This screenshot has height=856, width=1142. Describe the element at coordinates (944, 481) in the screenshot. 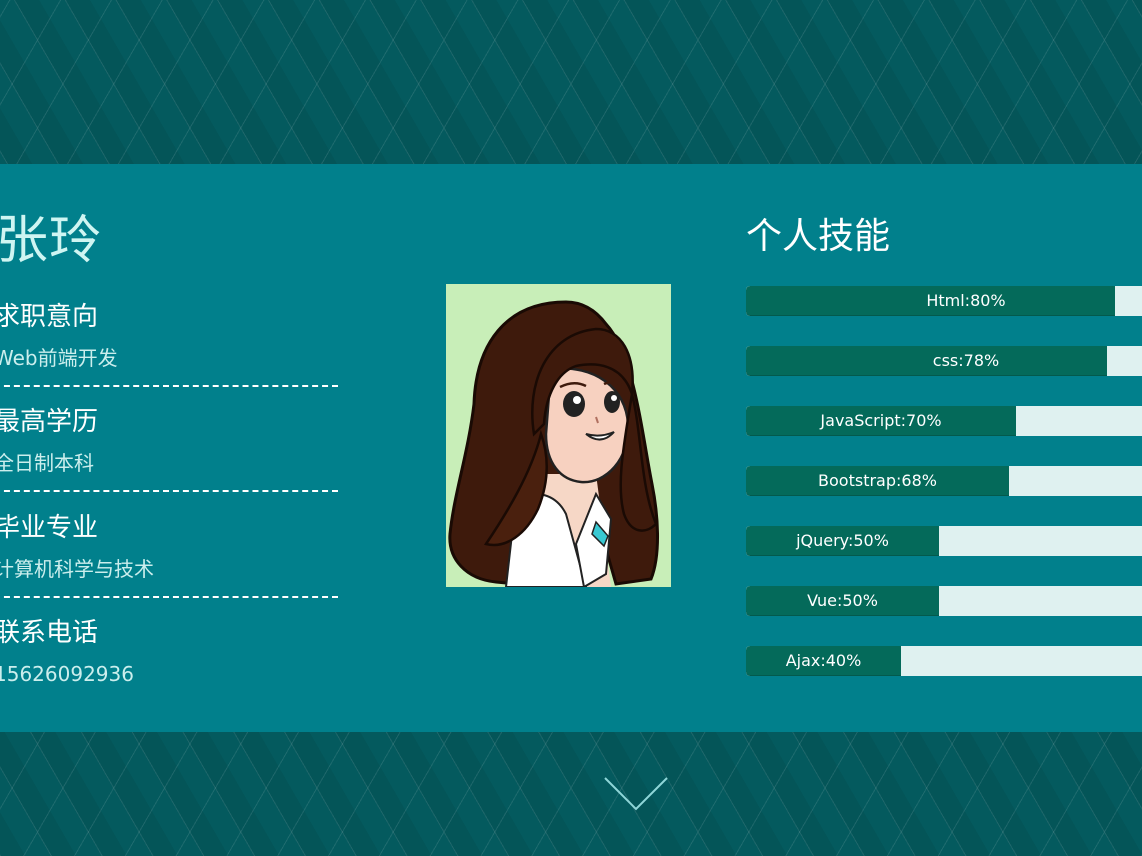

I see `skill-bar: Bootstrap:68%` at that location.